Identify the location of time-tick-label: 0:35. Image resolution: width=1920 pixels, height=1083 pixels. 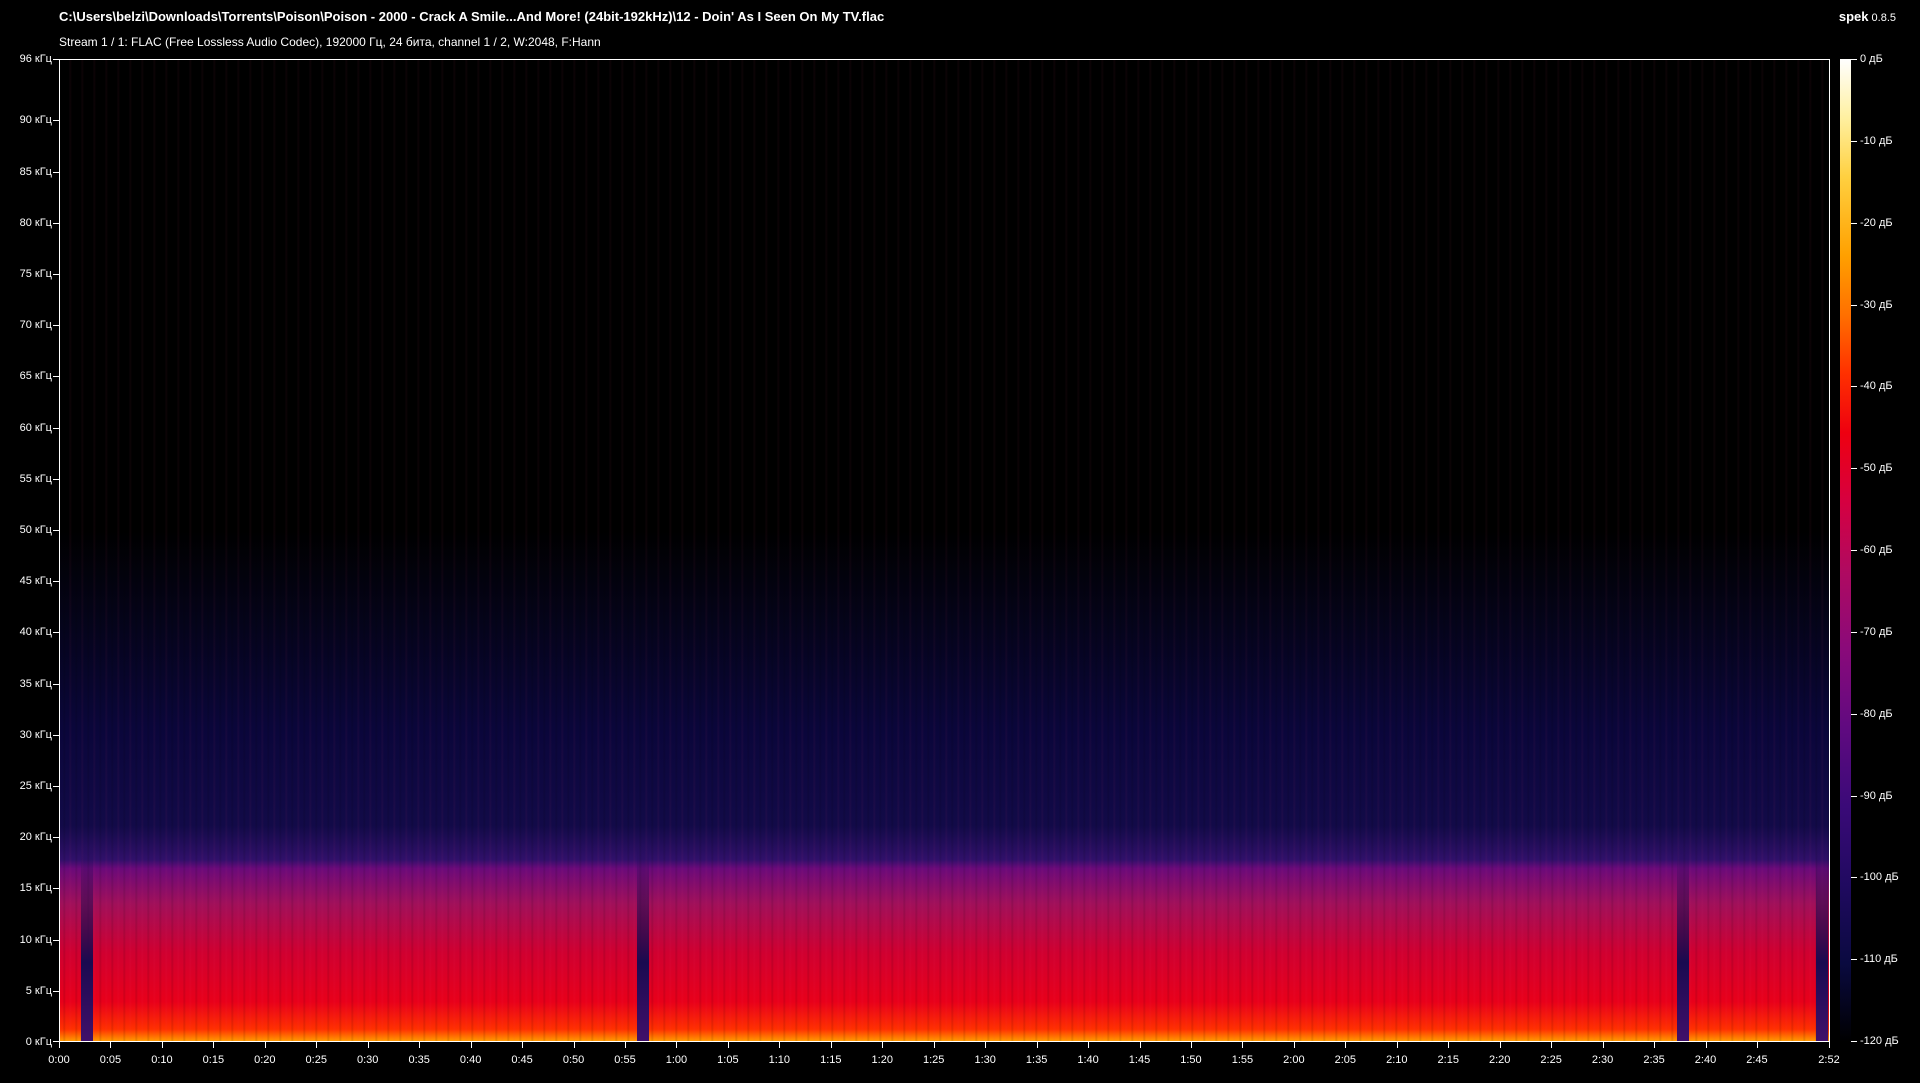
(419, 1060).